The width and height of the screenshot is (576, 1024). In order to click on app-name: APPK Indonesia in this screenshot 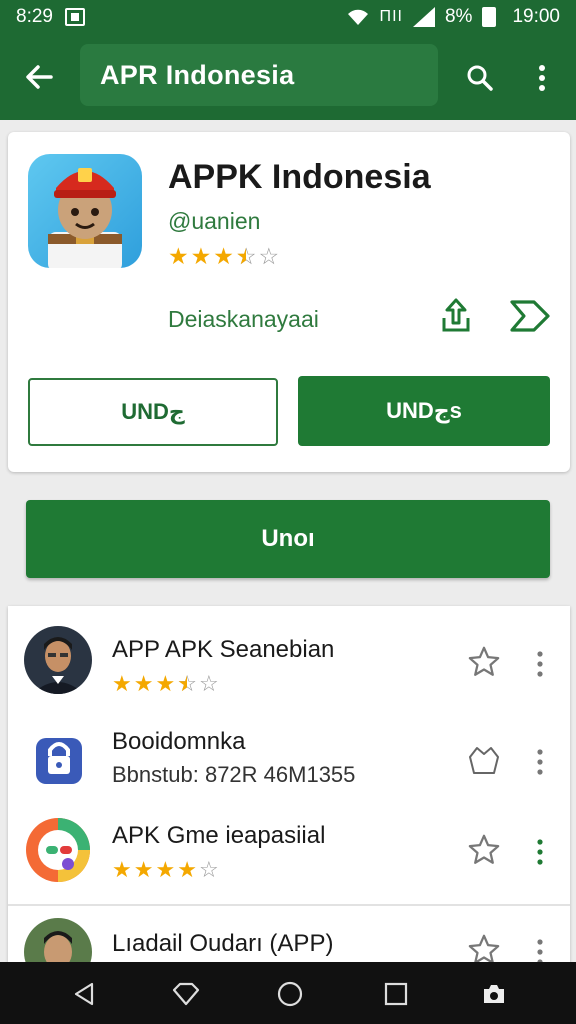, I will do `click(299, 177)`.